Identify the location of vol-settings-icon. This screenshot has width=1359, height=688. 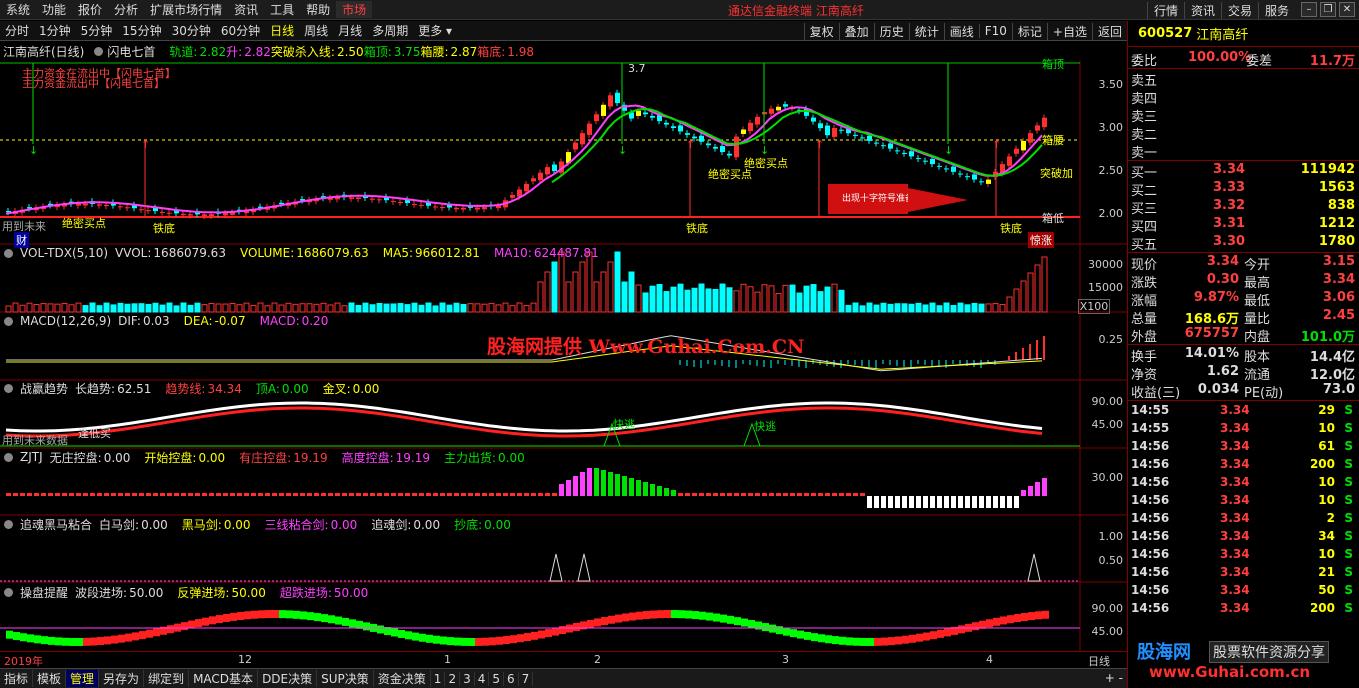
(8, 253).